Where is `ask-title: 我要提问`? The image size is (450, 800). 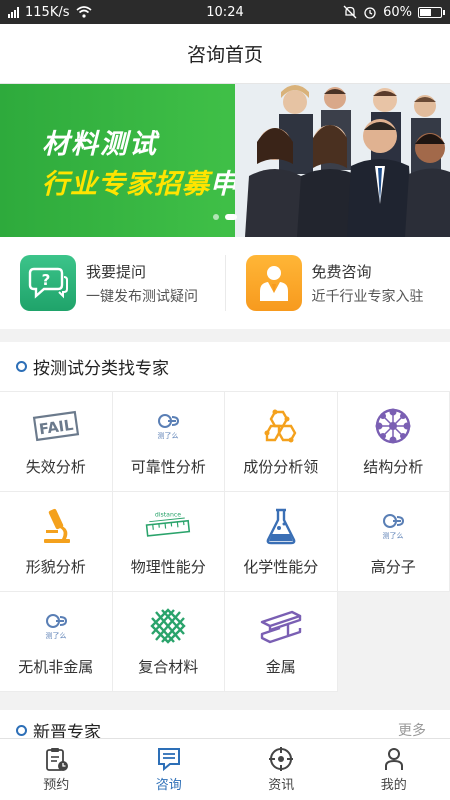 ask-title: 我要提问 is located at coordinates (116, 271).